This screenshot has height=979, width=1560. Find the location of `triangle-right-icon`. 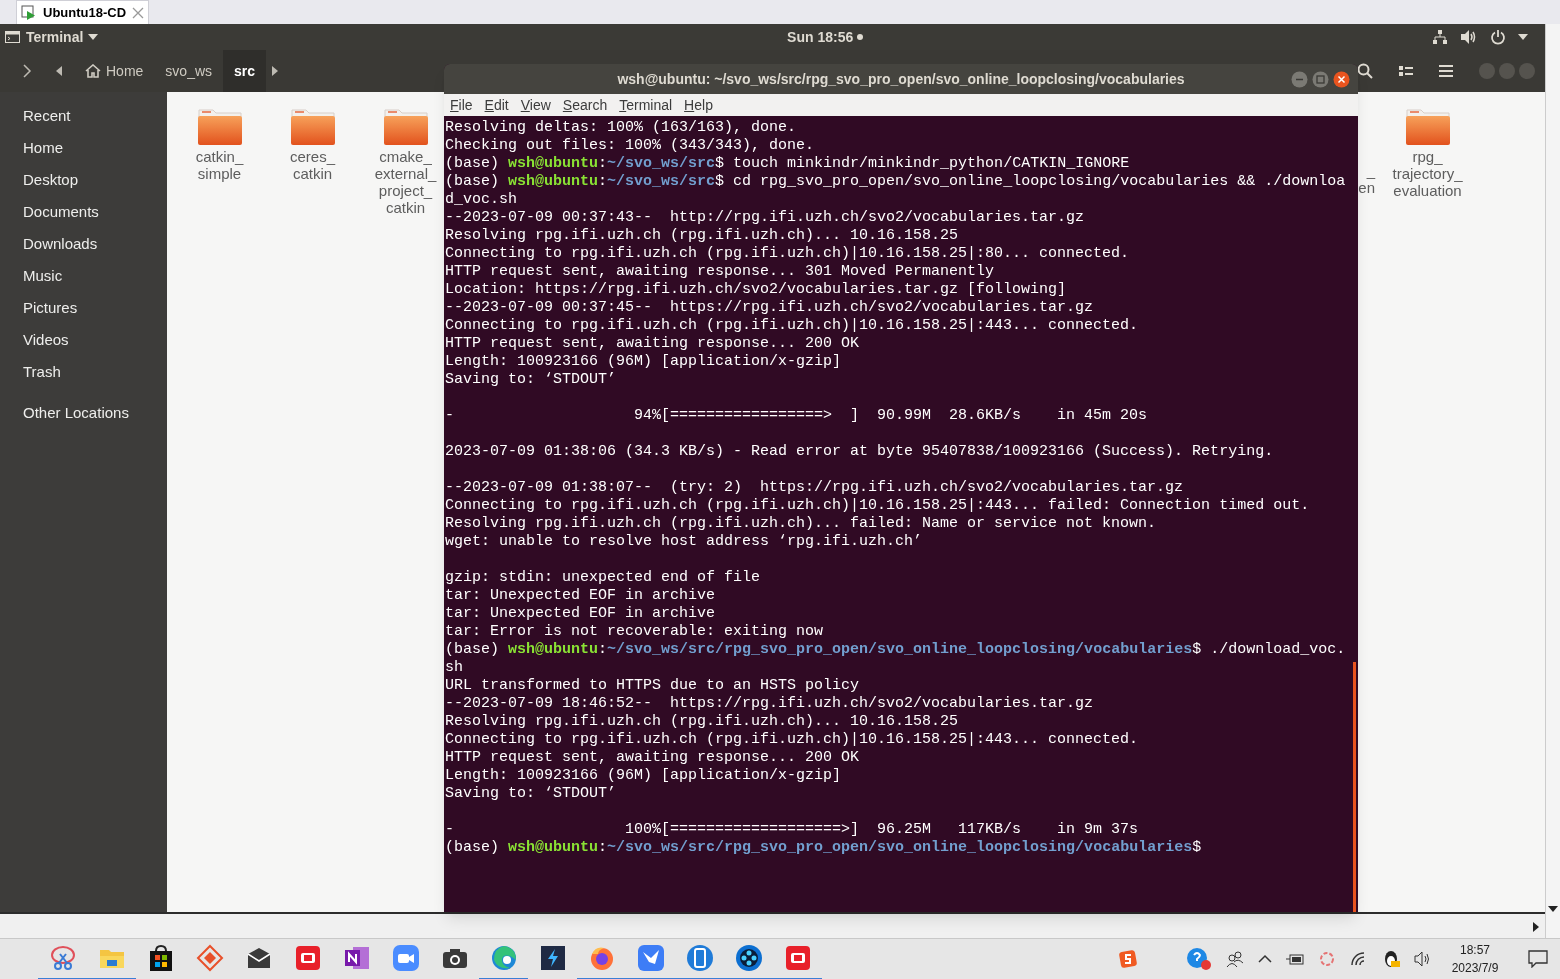

triangle-right-icon is located at coordinates (275, 71).